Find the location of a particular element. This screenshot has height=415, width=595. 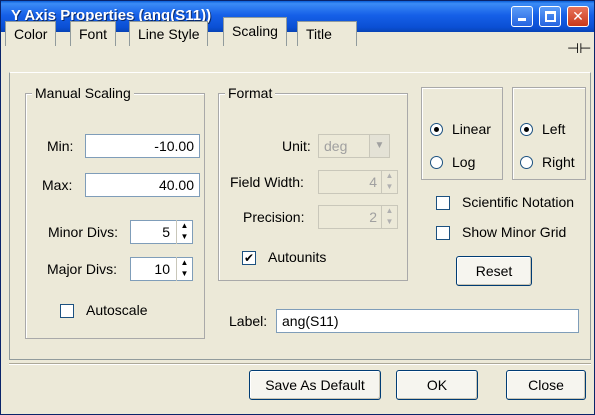

precision-spinner: ▲ ▼ is located at coordinates (389, 217).